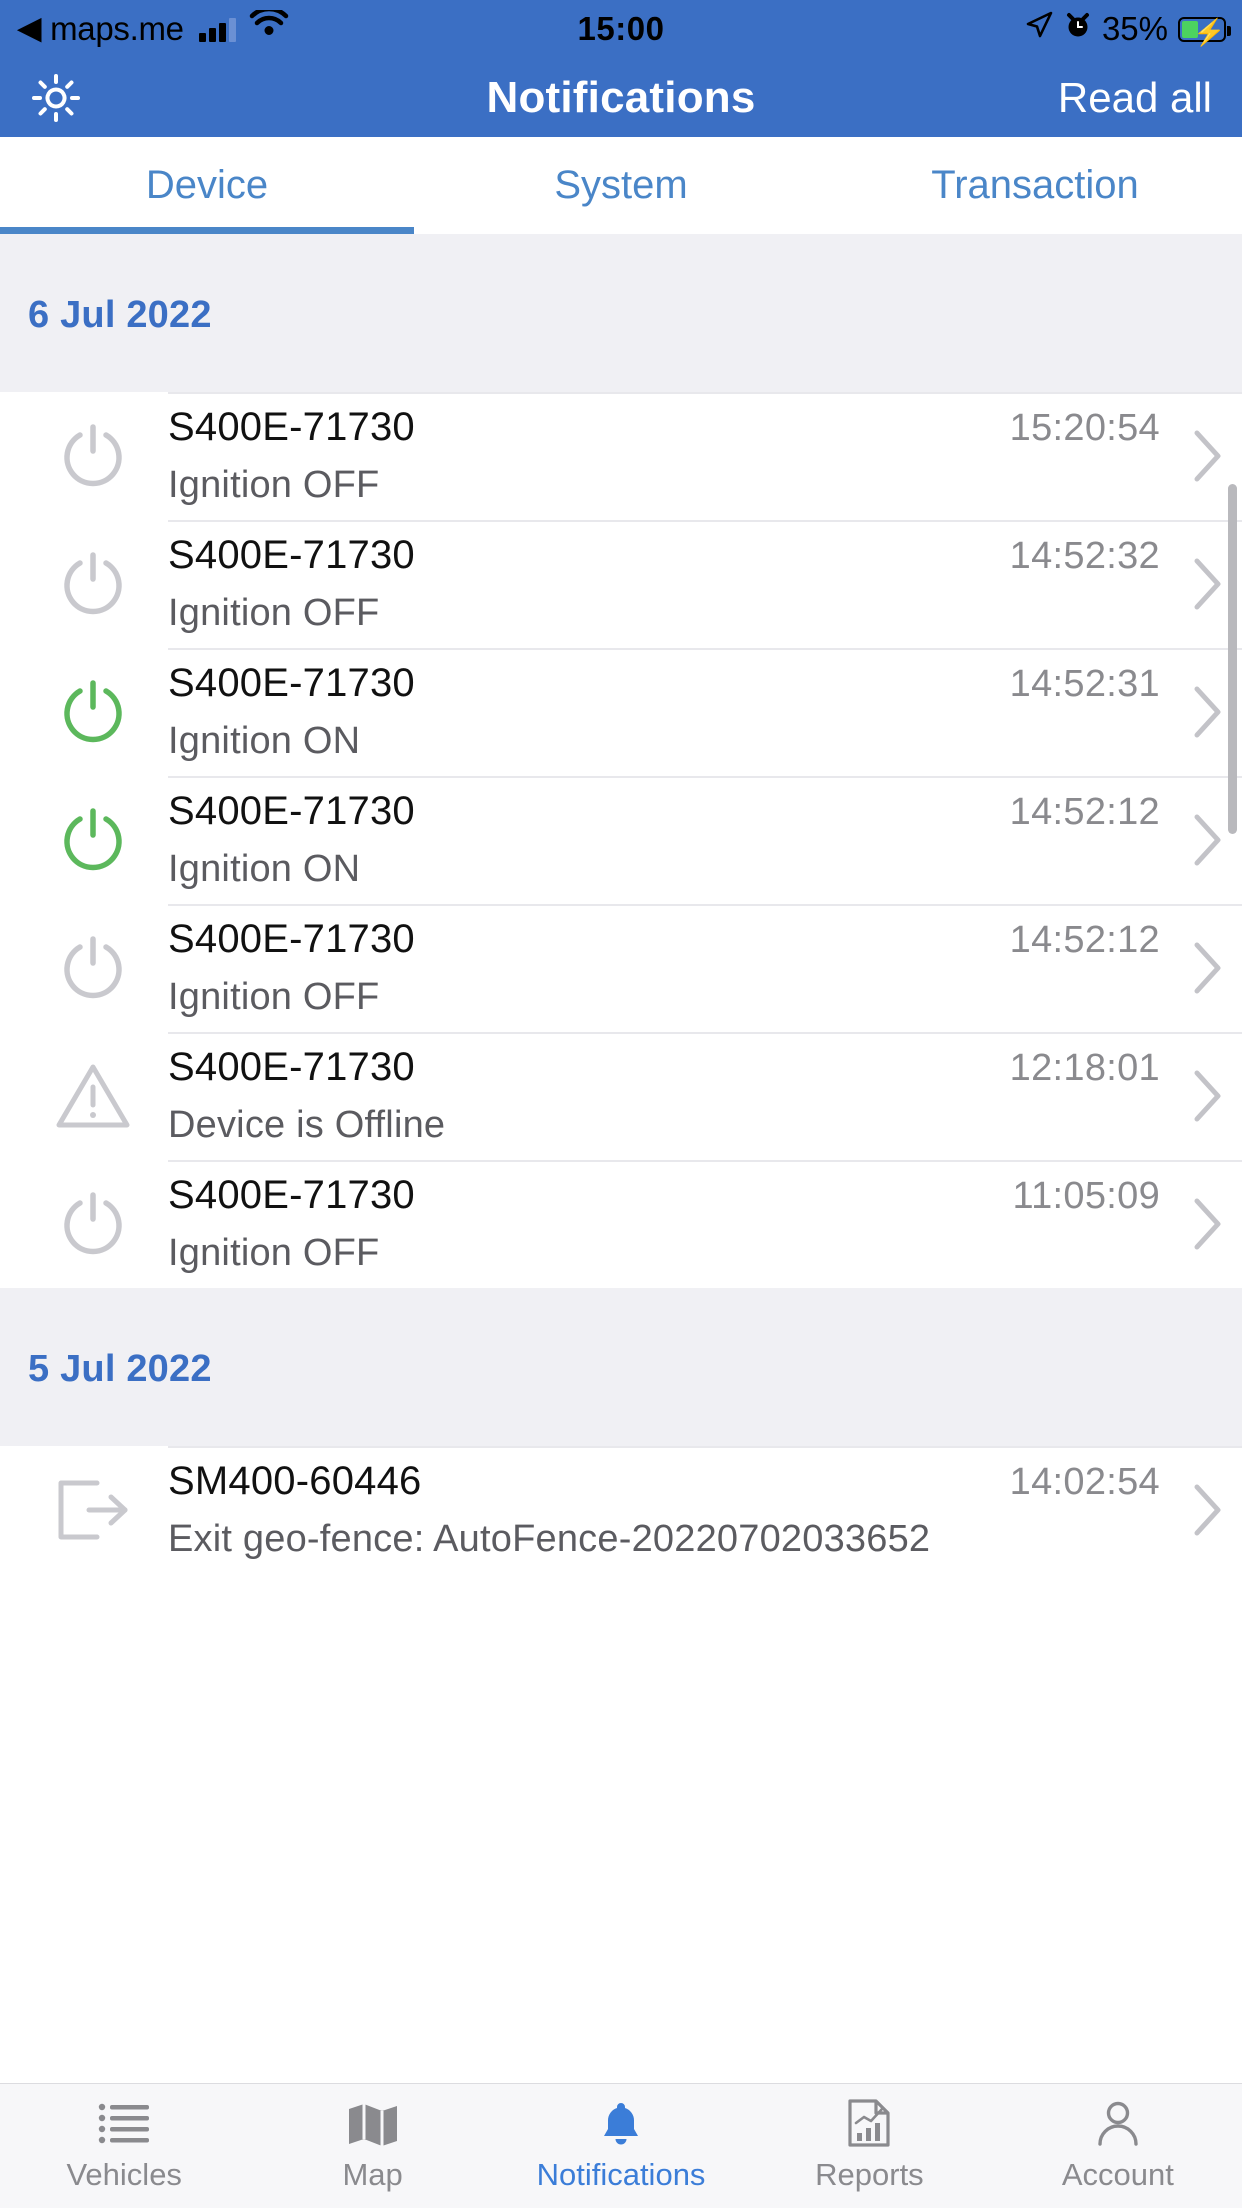 The width and height of the screenshot is (1242, 2208). I want to click on notification-content: S400E-71730 15:20:54 Ignition OFF, so click(678, 456).